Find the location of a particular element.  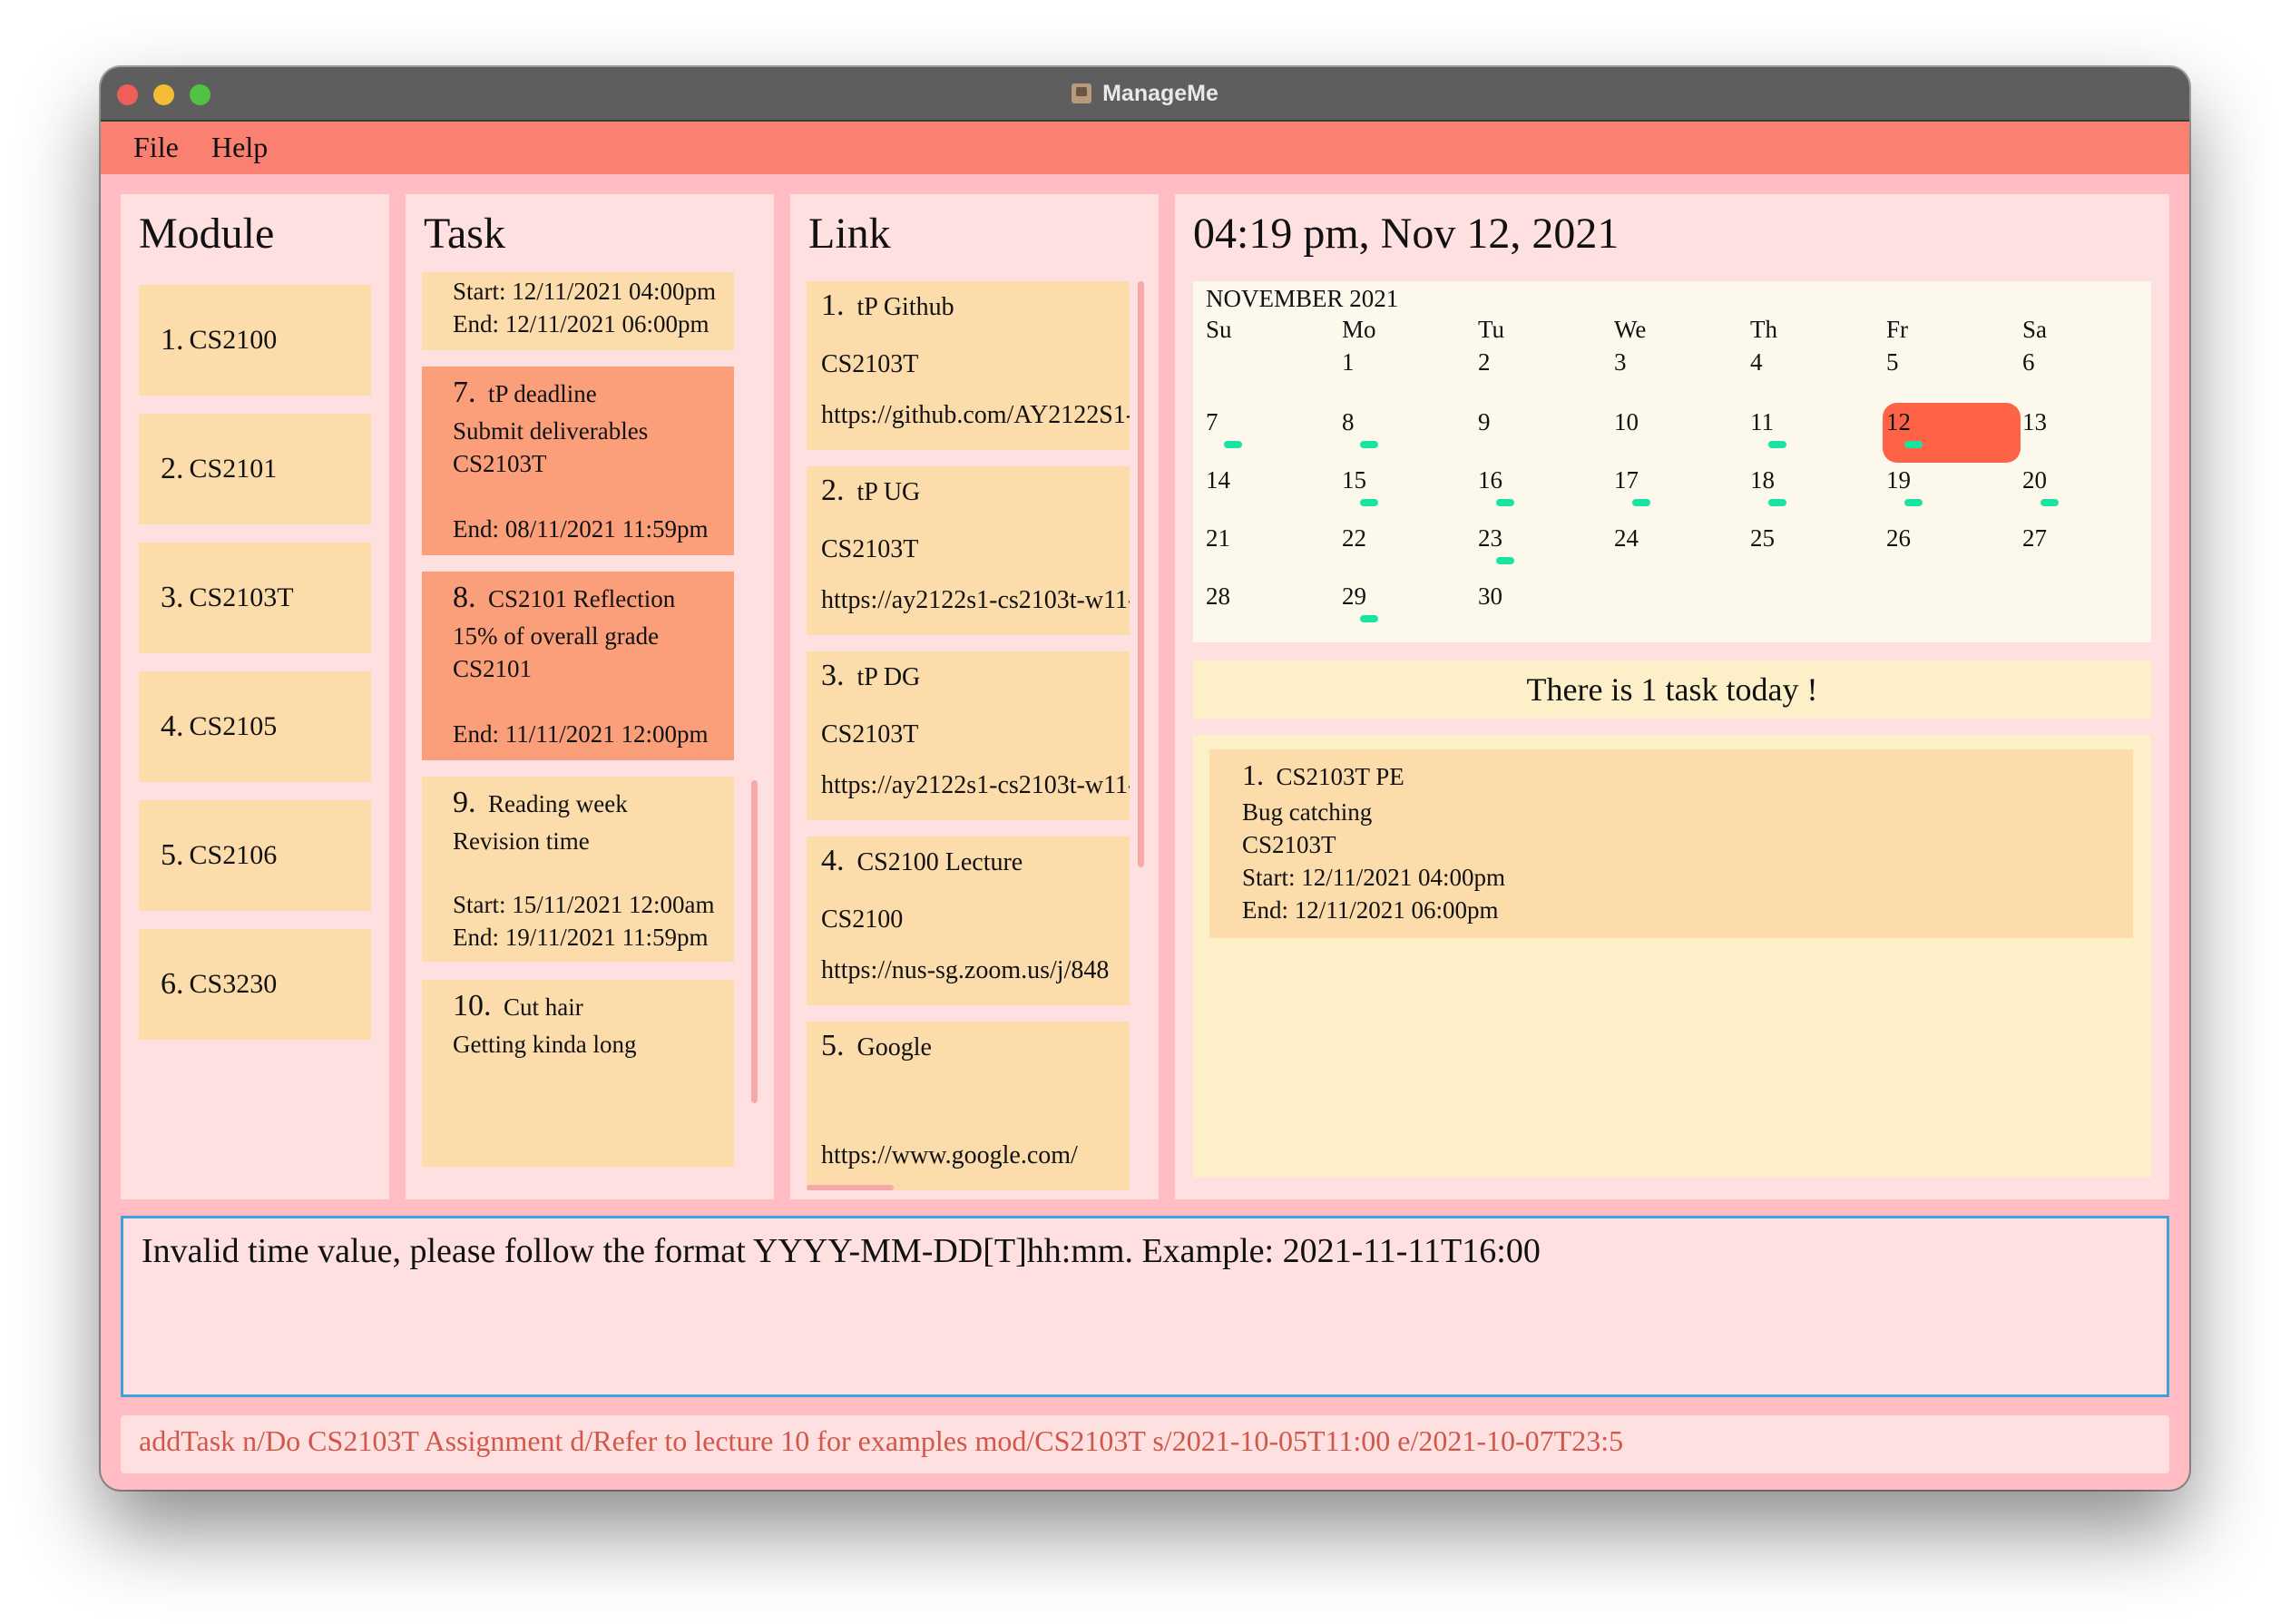

calendar-day: 1 is located at coordinates (1348, 362).